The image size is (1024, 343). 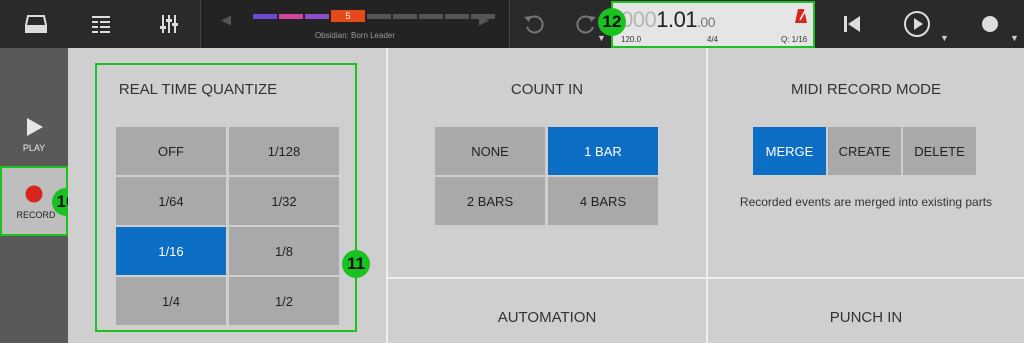 I want to click on count-in-option-1-bar: 1 BAR, so click(x=603, y=151).